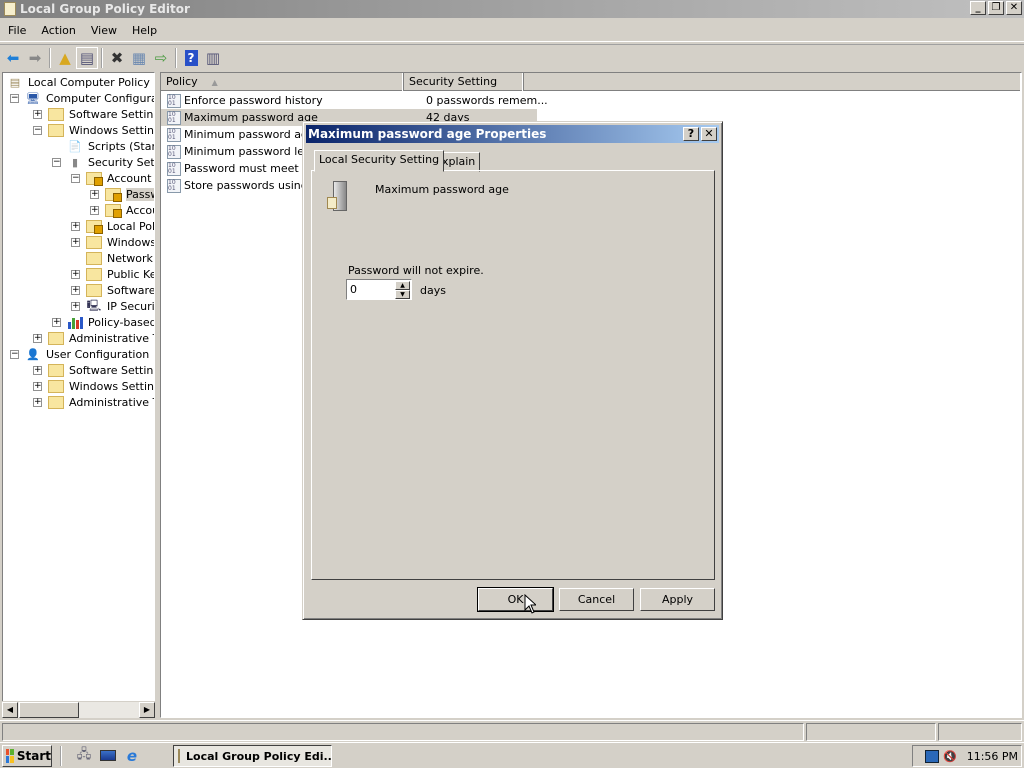 The height and width of the screenshot is (768, 1024). Describe the element at coordinates (131, 242) in the screenshot. I see `tree-item-label: Windows F` at that location.